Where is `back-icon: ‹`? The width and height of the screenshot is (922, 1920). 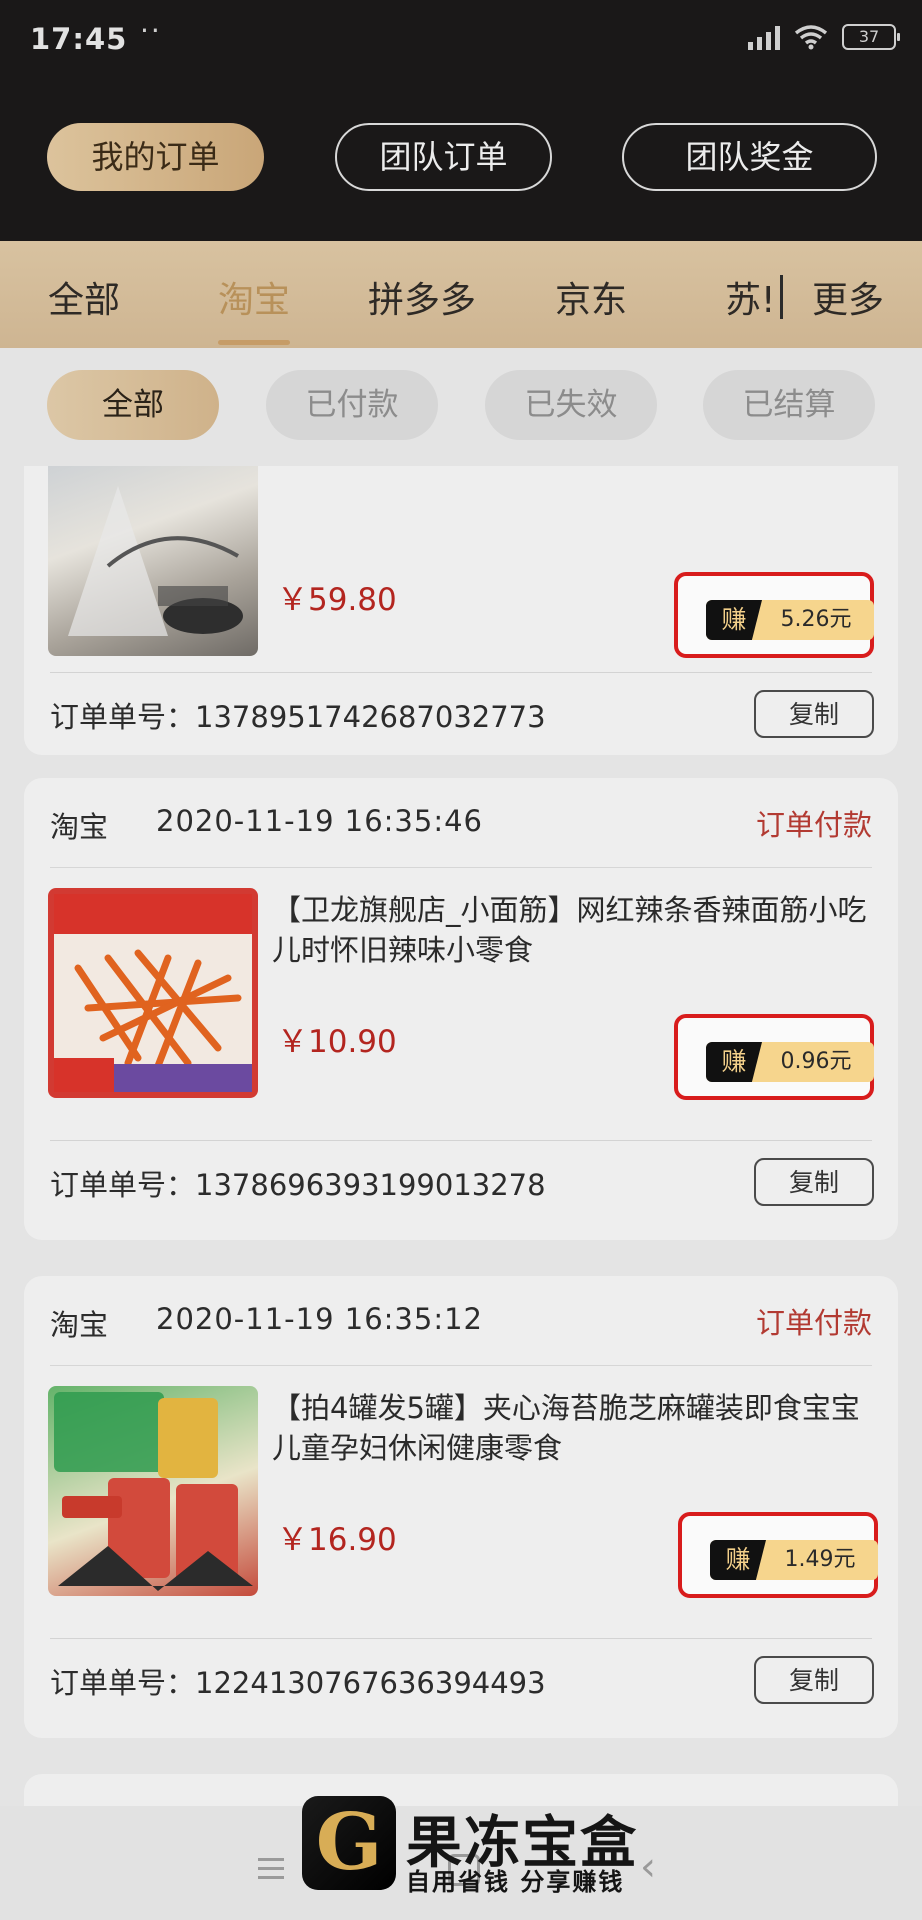 back-icon: ‹ is located at coordinates (648, 1867).